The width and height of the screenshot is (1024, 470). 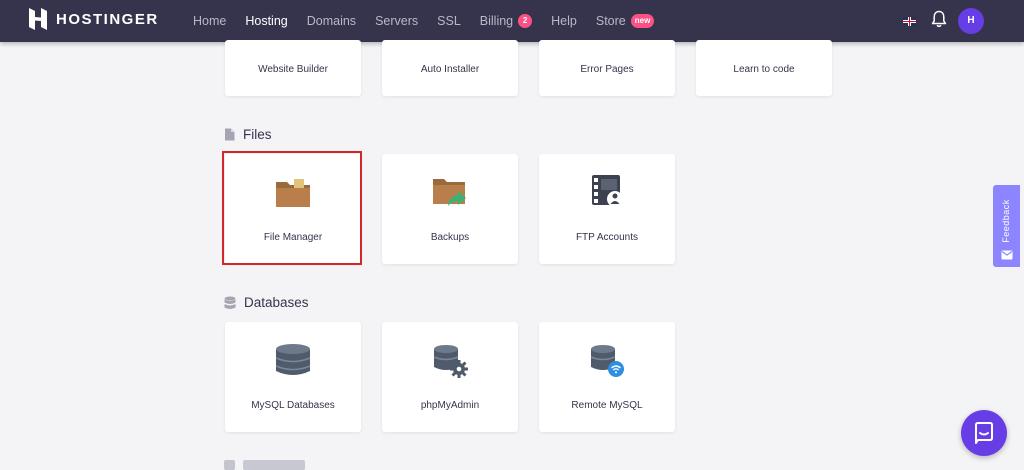 What do you see at coordinates (449, 21) in the screenshot?
I see `nav-ssl: SSL` at bounding box center [449, 21].